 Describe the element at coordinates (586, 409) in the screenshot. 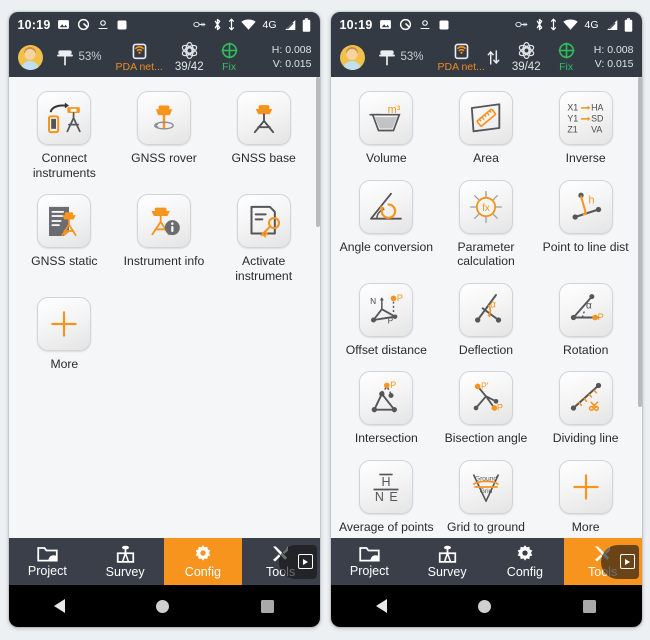

I see `tile-dividing-line: Dividing line` at that location.